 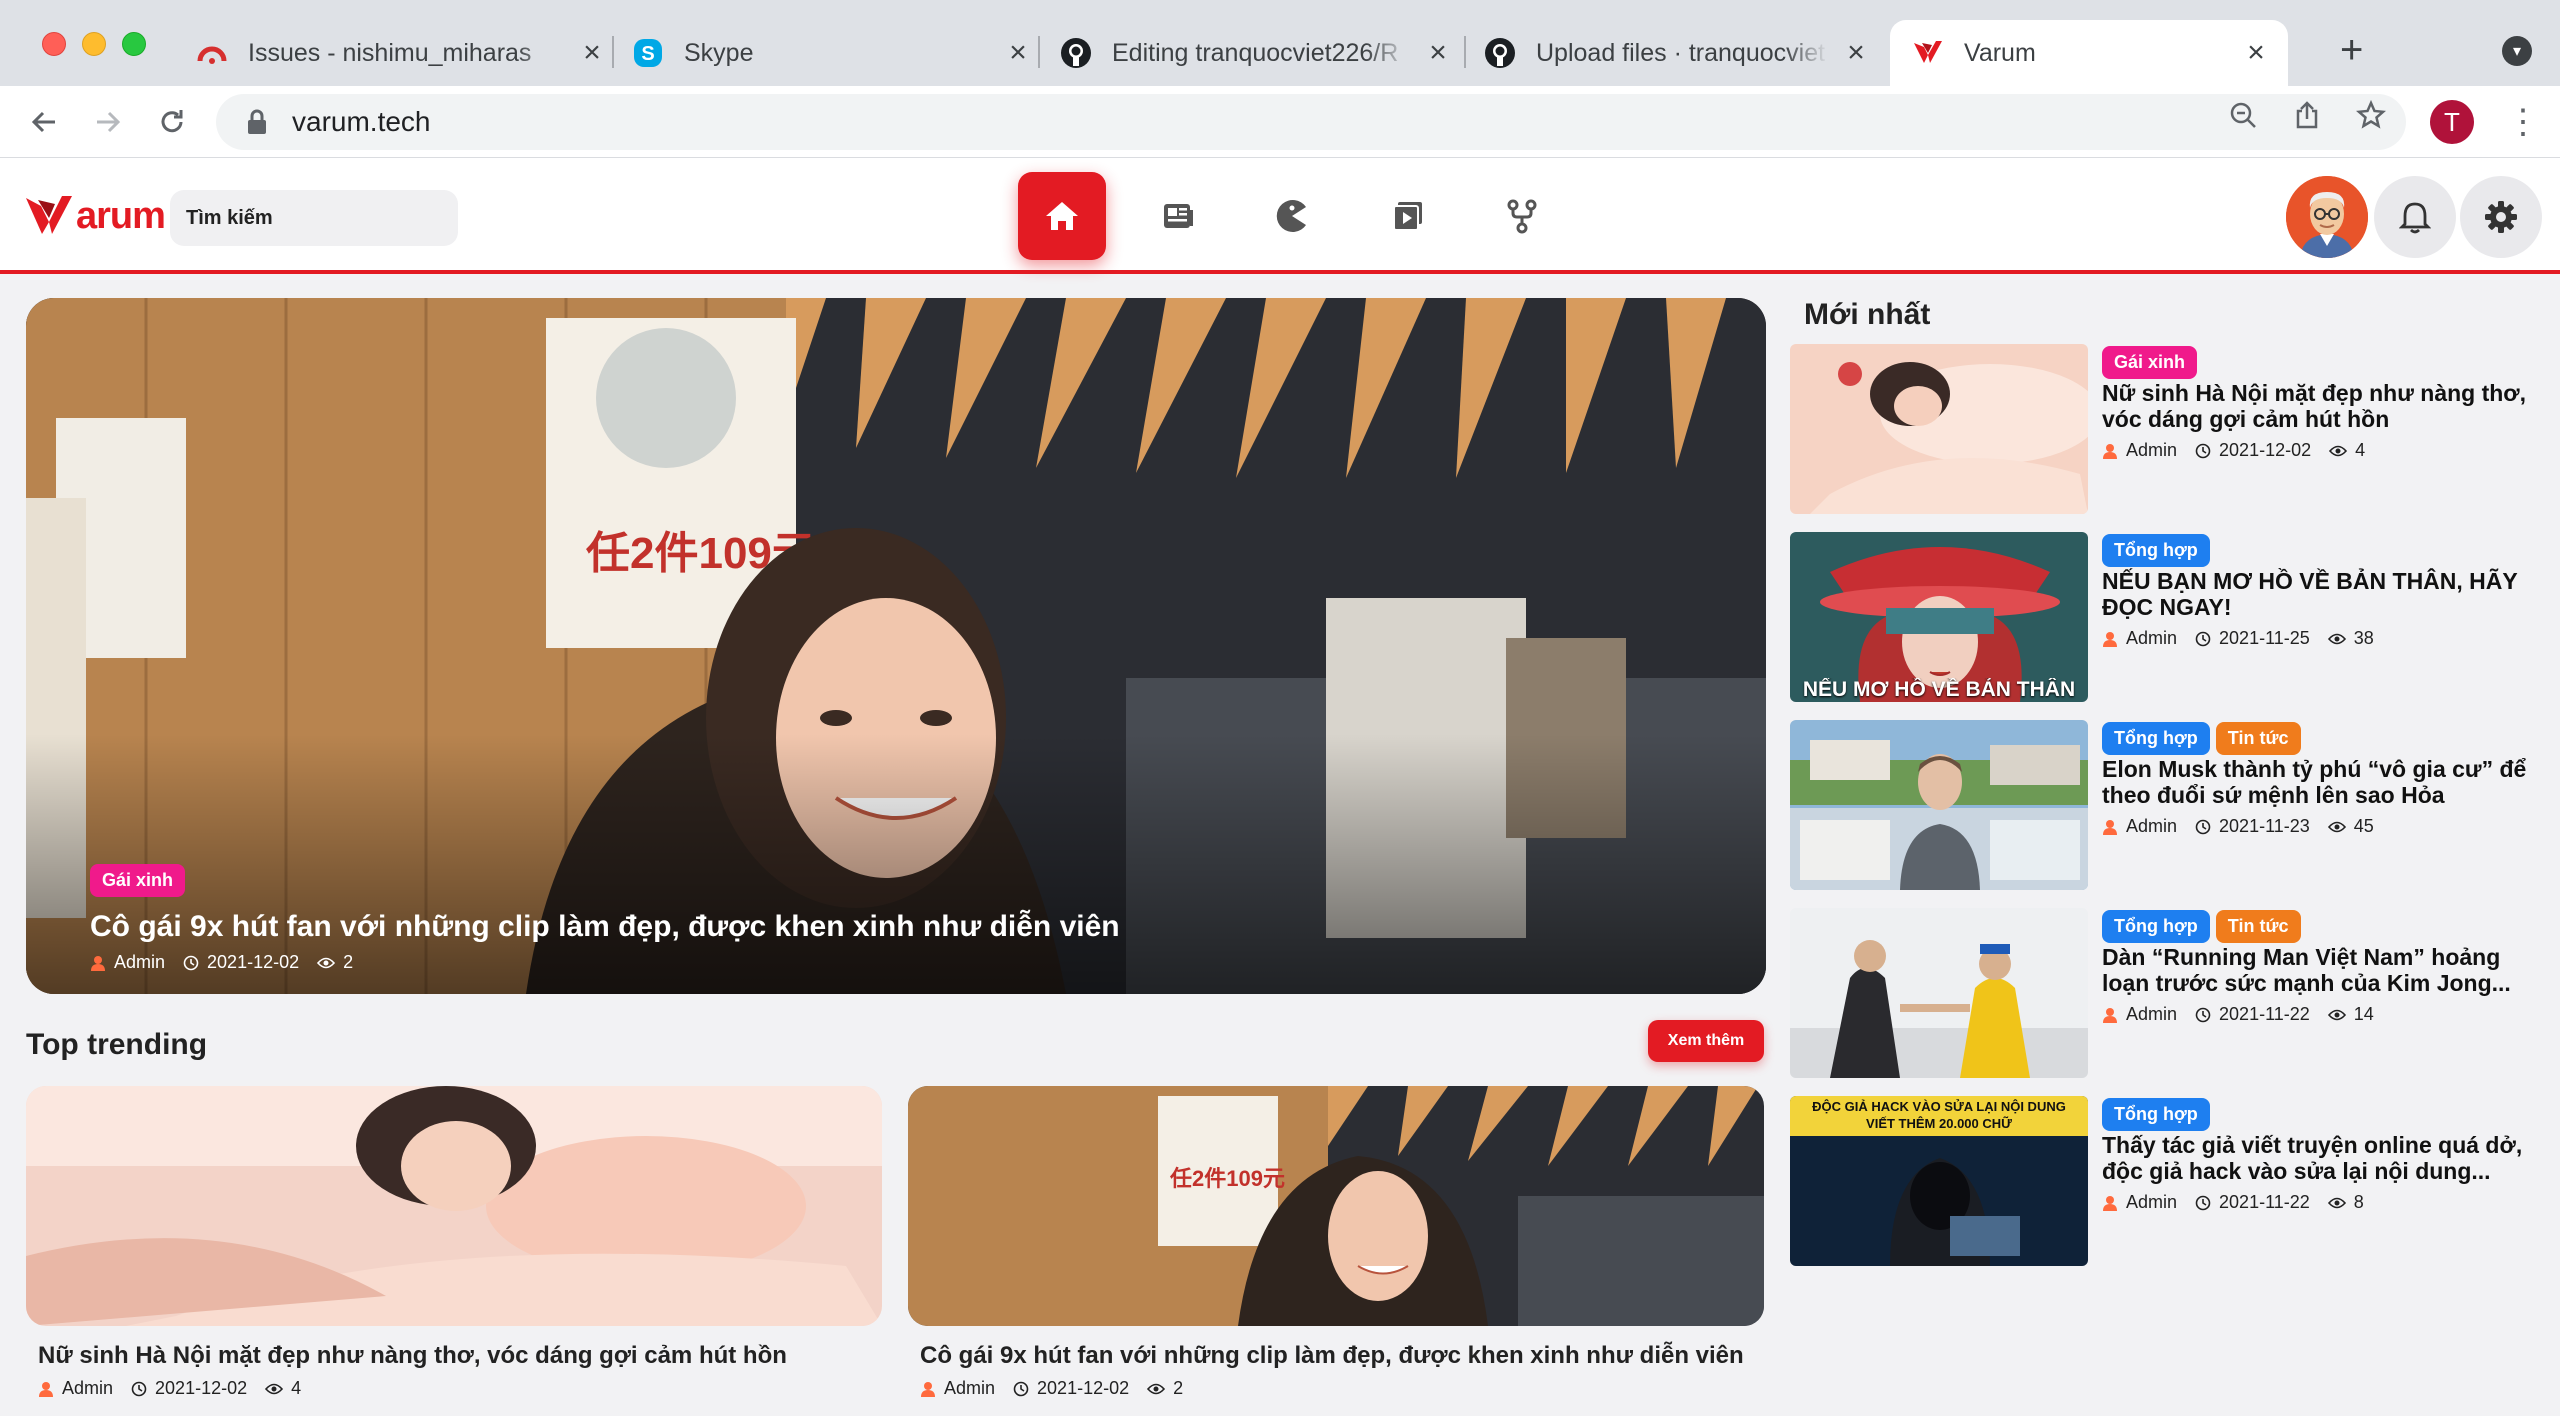 I want to click on date-meta: 2021-12-02, so click(x=2253, y=450).